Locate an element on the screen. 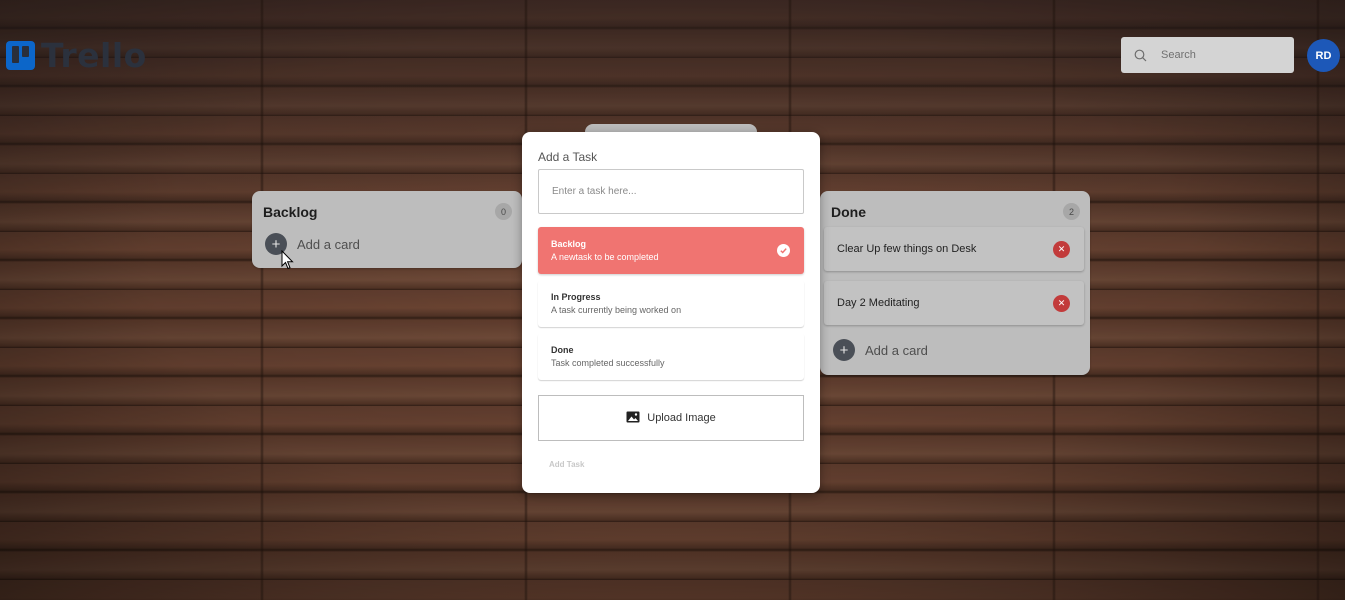  option-description: A task currently being worked on is located at coordinates (616, 310).